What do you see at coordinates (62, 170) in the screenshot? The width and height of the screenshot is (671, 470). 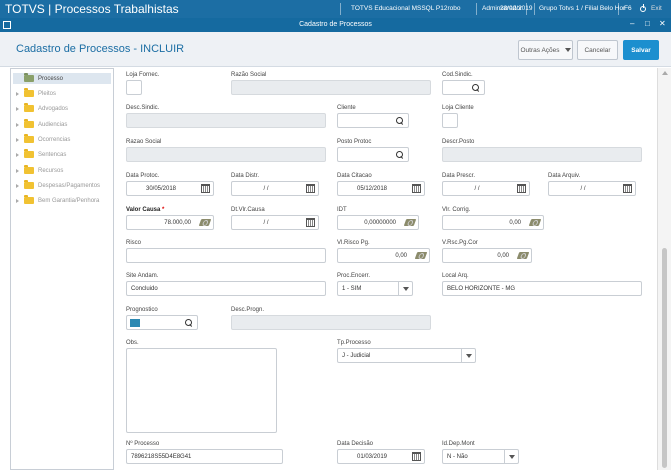 I see `sidebar-item-recursos: Recursos` at bounding box center [62, 170].